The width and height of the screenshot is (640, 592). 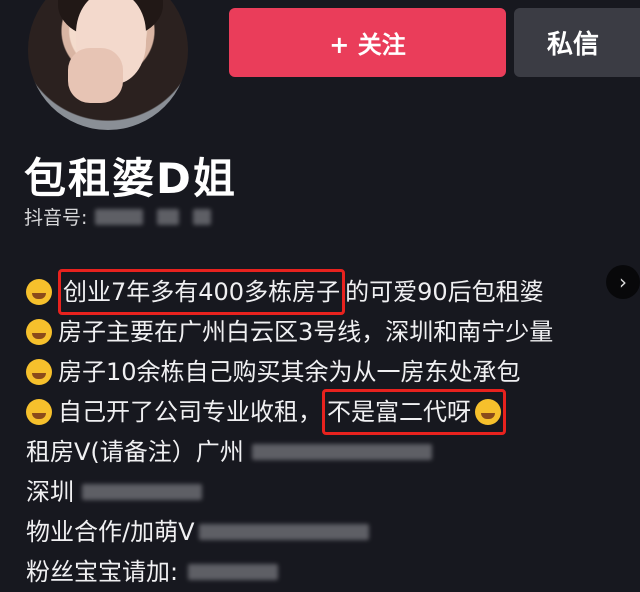 I want to click on bio-line-3: 房子10余栋自己购买其余为从一房东处承包, so click(x=331, y=372).